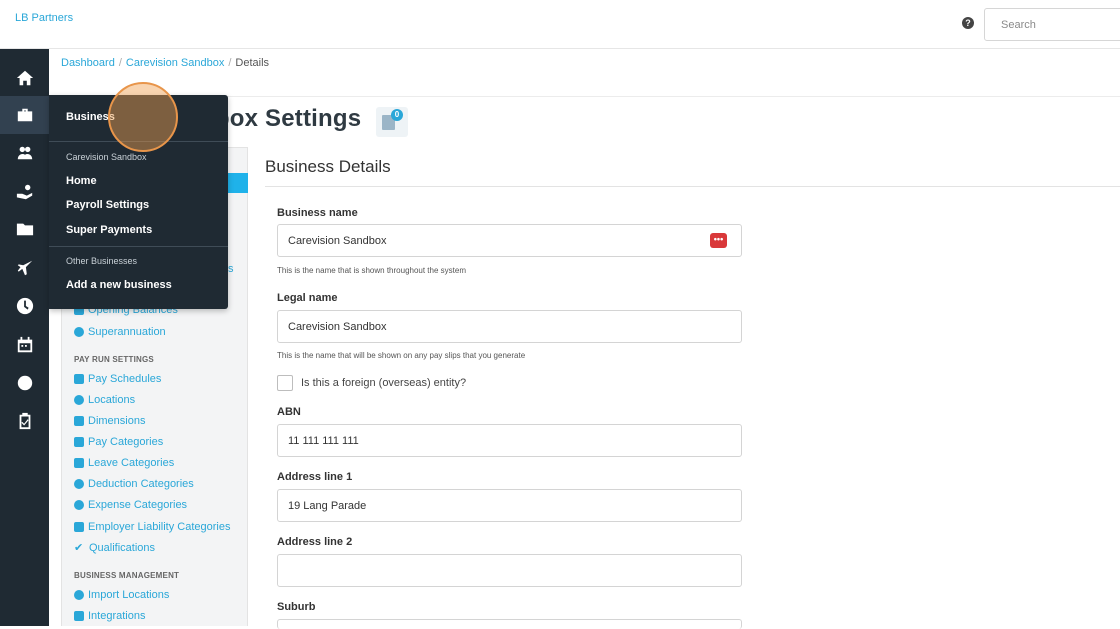 Image resolution: width=1120 pixels, height=629 pixels. Describe the element at coordinates (114, 548) in the screenshot. I see `nav-qualifications: ✔ Qualifications` at that location.